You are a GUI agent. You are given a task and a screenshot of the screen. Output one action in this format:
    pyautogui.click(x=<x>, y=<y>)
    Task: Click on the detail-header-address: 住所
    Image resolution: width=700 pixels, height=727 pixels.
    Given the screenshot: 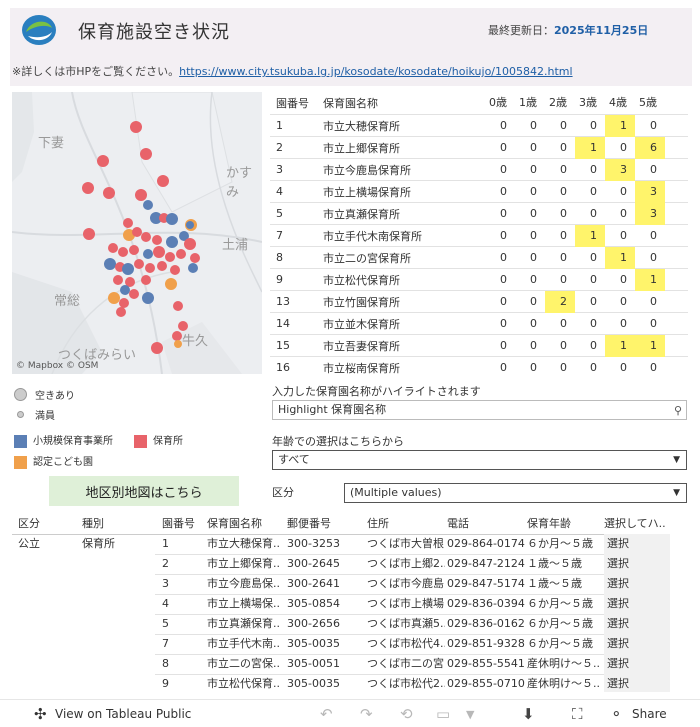 What is the action you would take?
    pyautogui.click(x=378, y=524)
    